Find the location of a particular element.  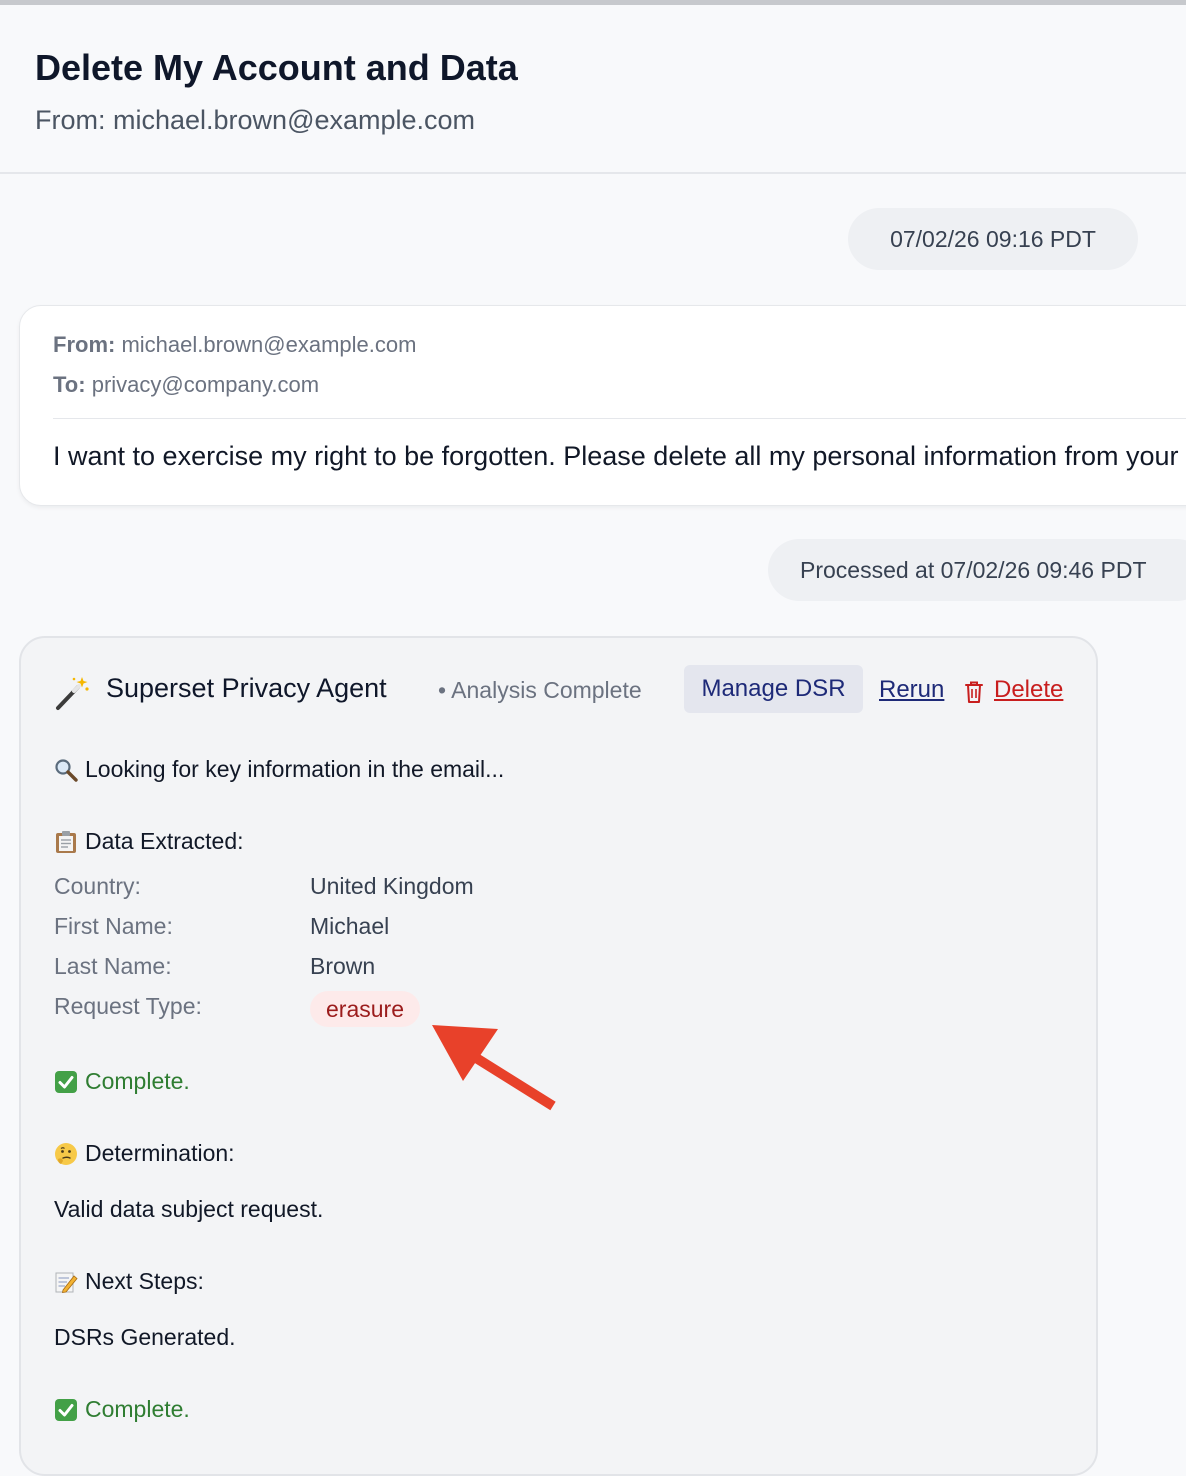

magic-wand-icon is located at coordinates (72, 693).